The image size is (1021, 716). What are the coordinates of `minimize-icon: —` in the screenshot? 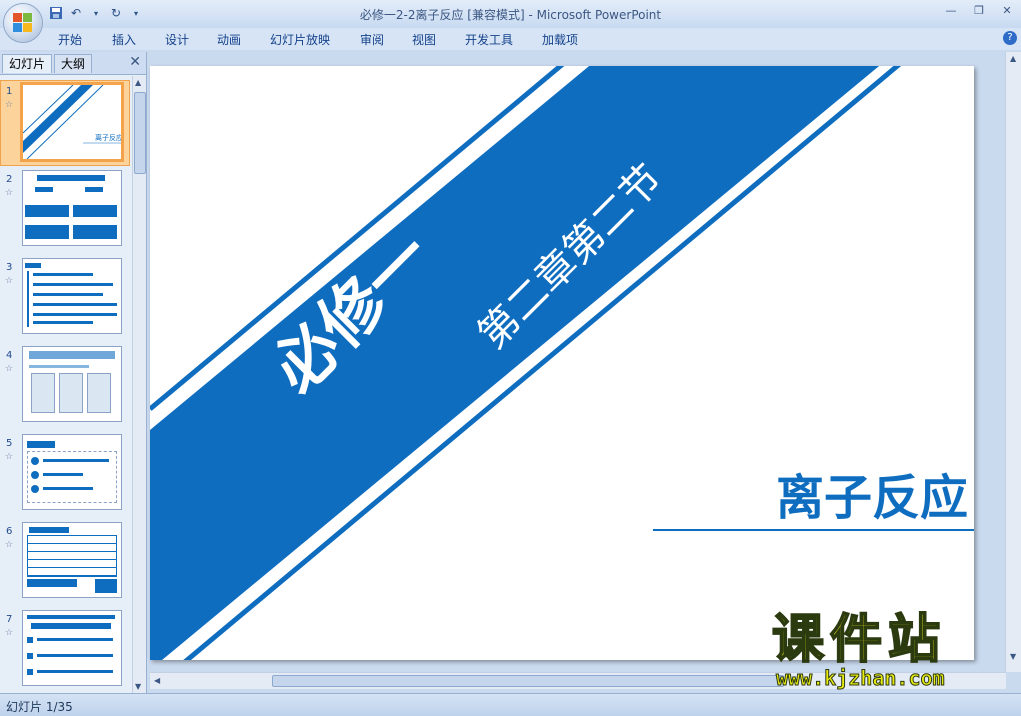 It's located at (951, 10).